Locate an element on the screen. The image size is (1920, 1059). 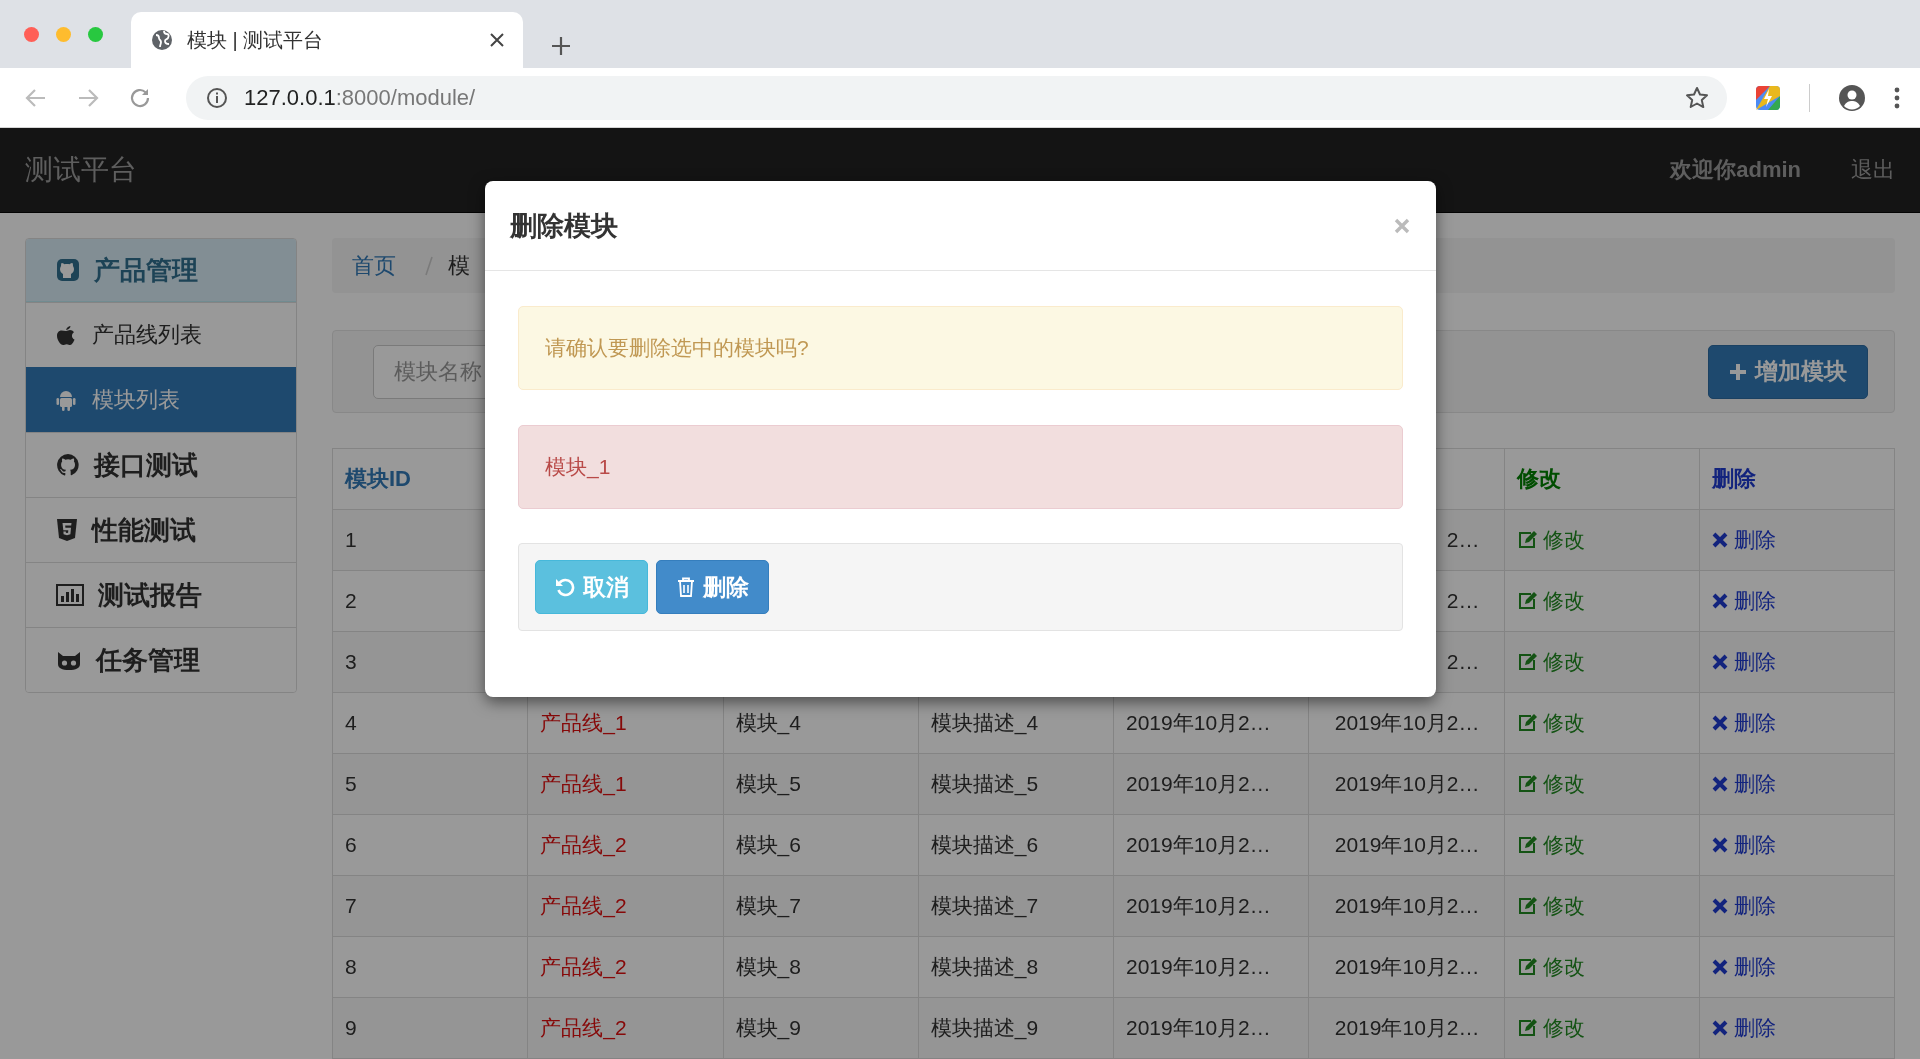
table-cell: 模块描述_8 is located at coordinates (1016, 967).